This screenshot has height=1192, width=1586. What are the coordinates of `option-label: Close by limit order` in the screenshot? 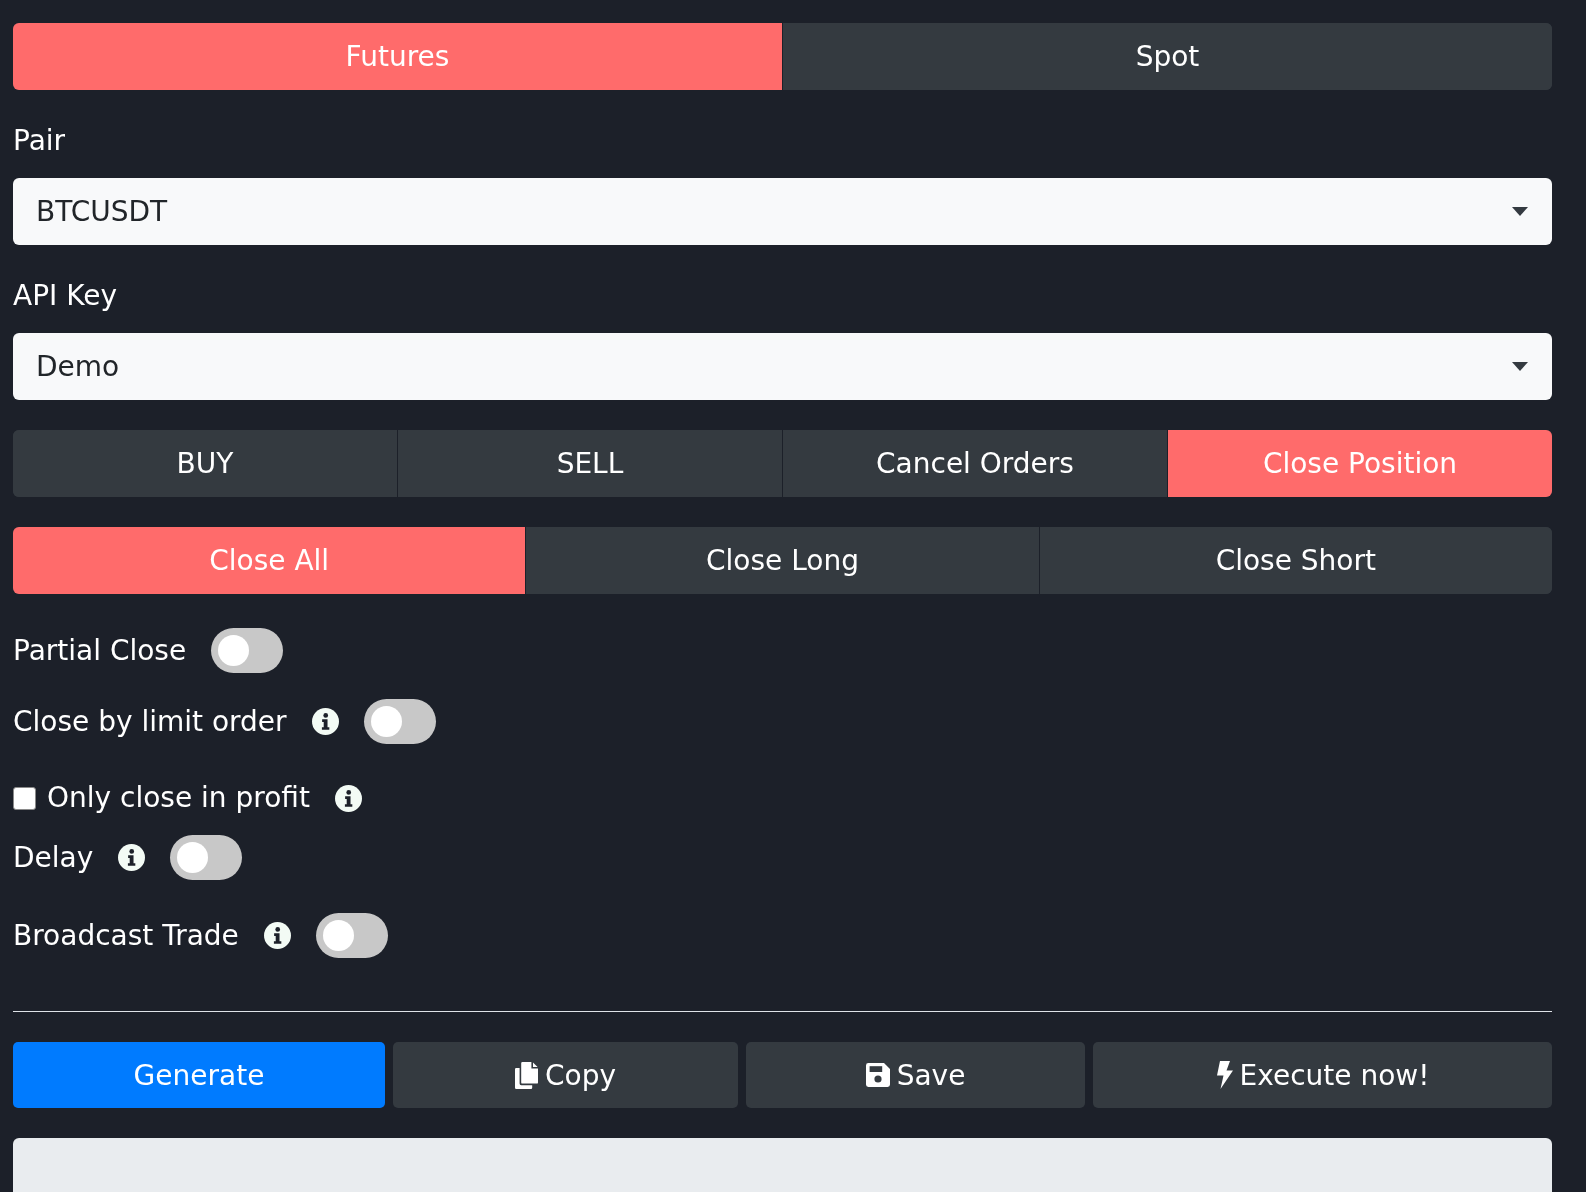 It's located at (150, 721).